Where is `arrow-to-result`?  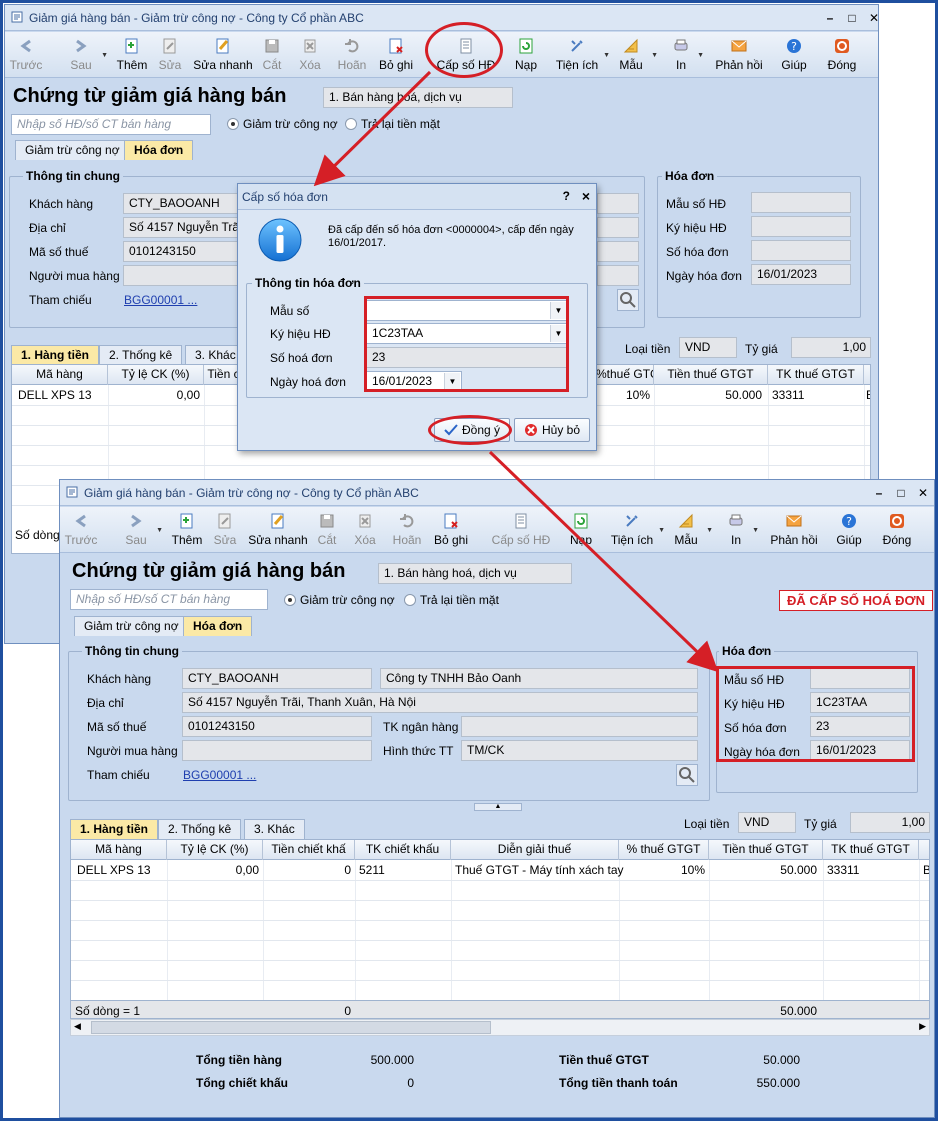 arrow-to-result is located at coordinates (603, 561).